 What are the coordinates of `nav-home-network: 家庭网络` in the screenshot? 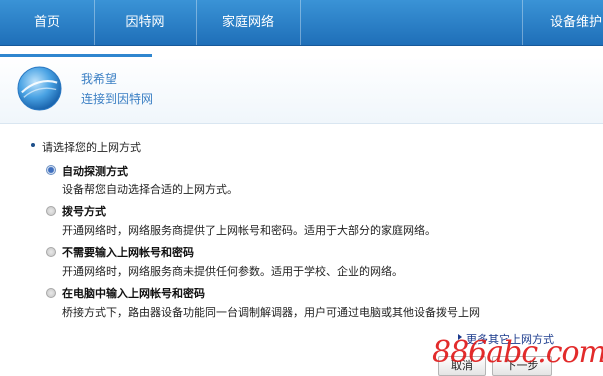 It's located at (248, 22).